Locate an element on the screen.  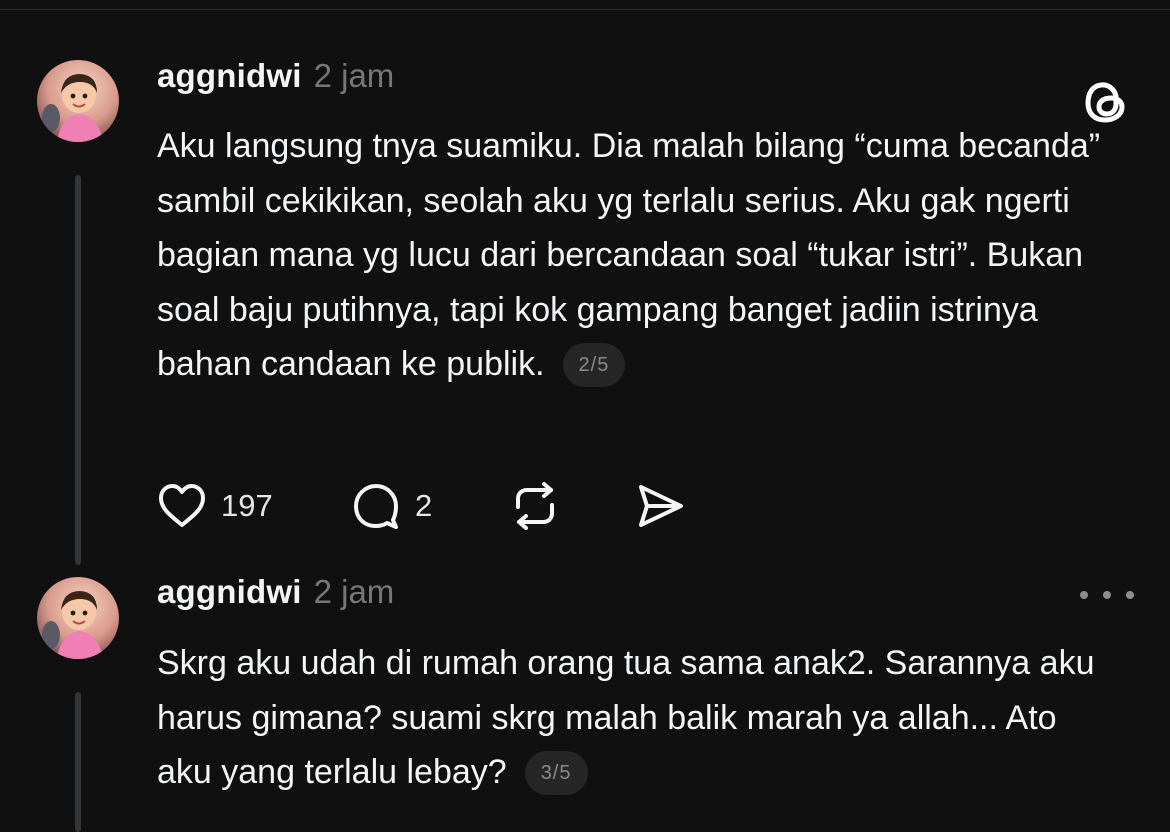
repost-button is located at coordinates (572, 506).